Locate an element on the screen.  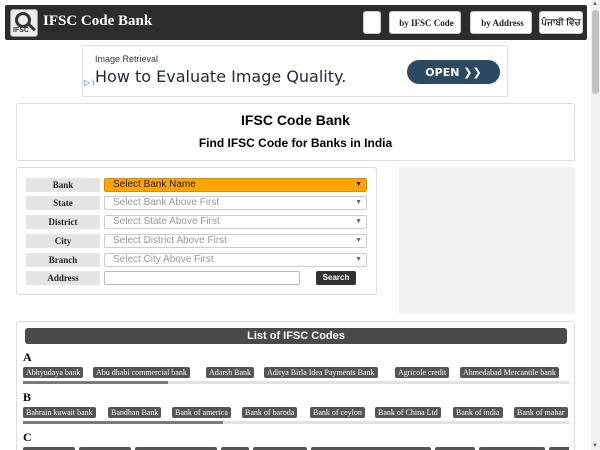
bank-chip: Aditya Birla Idea Payments Bank is located at coordinates (321, 372).